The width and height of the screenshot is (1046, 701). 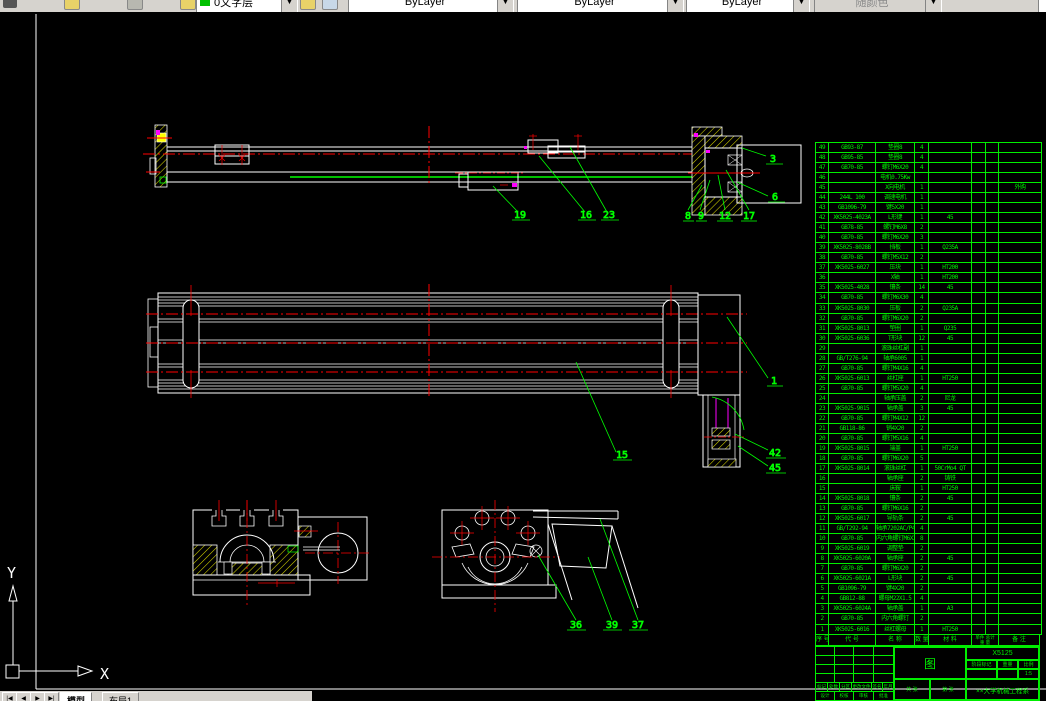 What do you see at coordinates (76, 696) in the screenshot?
I see `tab-model: 模型` at bounding box center [76, 696].